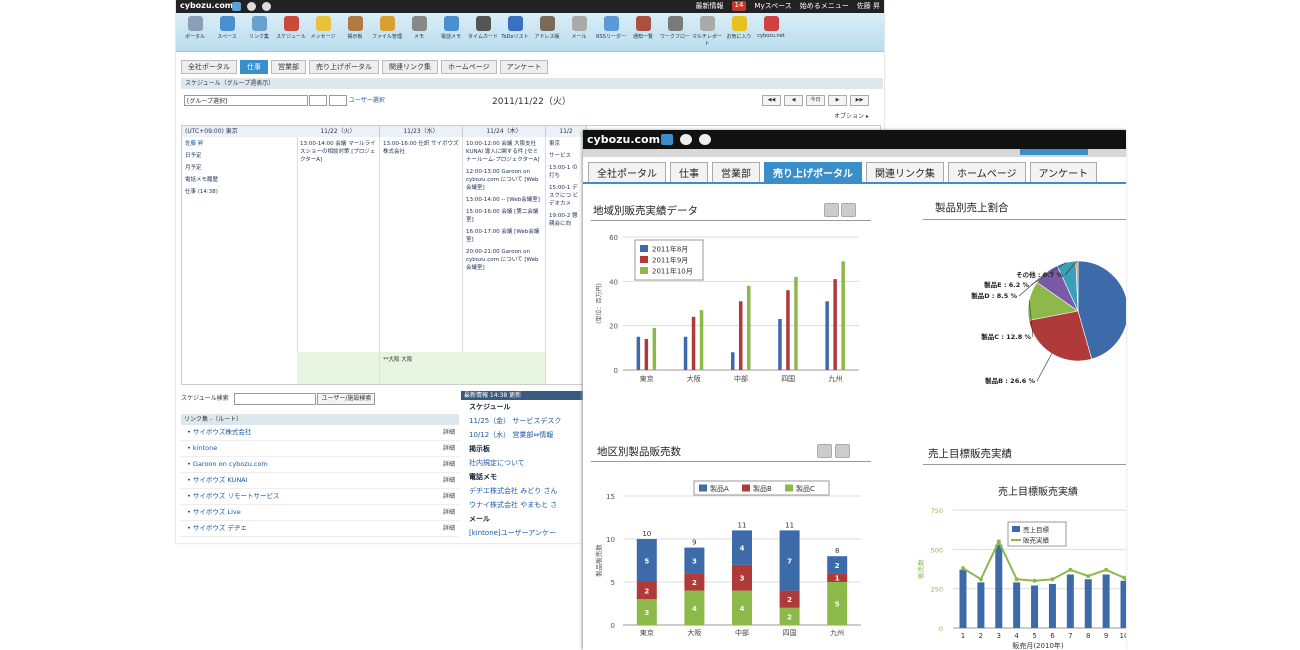  What do you see at coordinates (239, 156) in the screenshot?
I see `user-column-item: 日予定` at bounding box center [239, 156].